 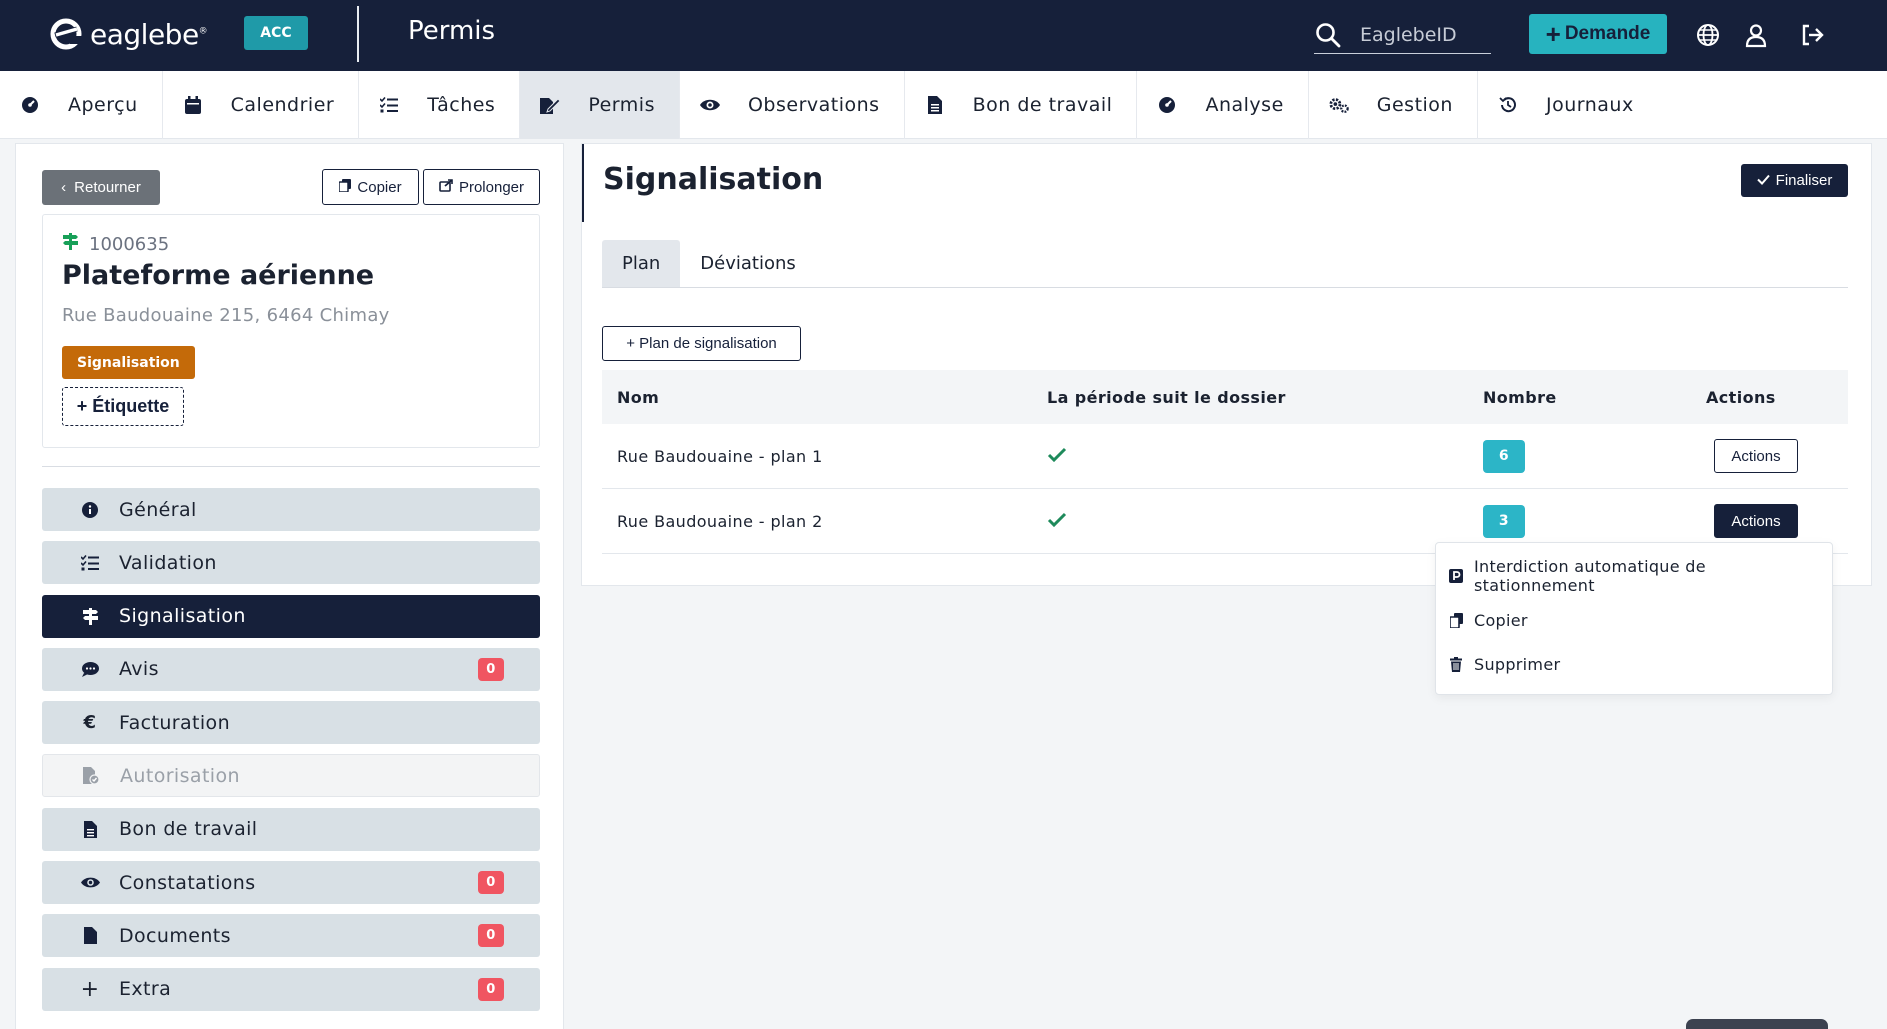 I want to click on floating-widget-tab, so click(x=1757, y=1024).